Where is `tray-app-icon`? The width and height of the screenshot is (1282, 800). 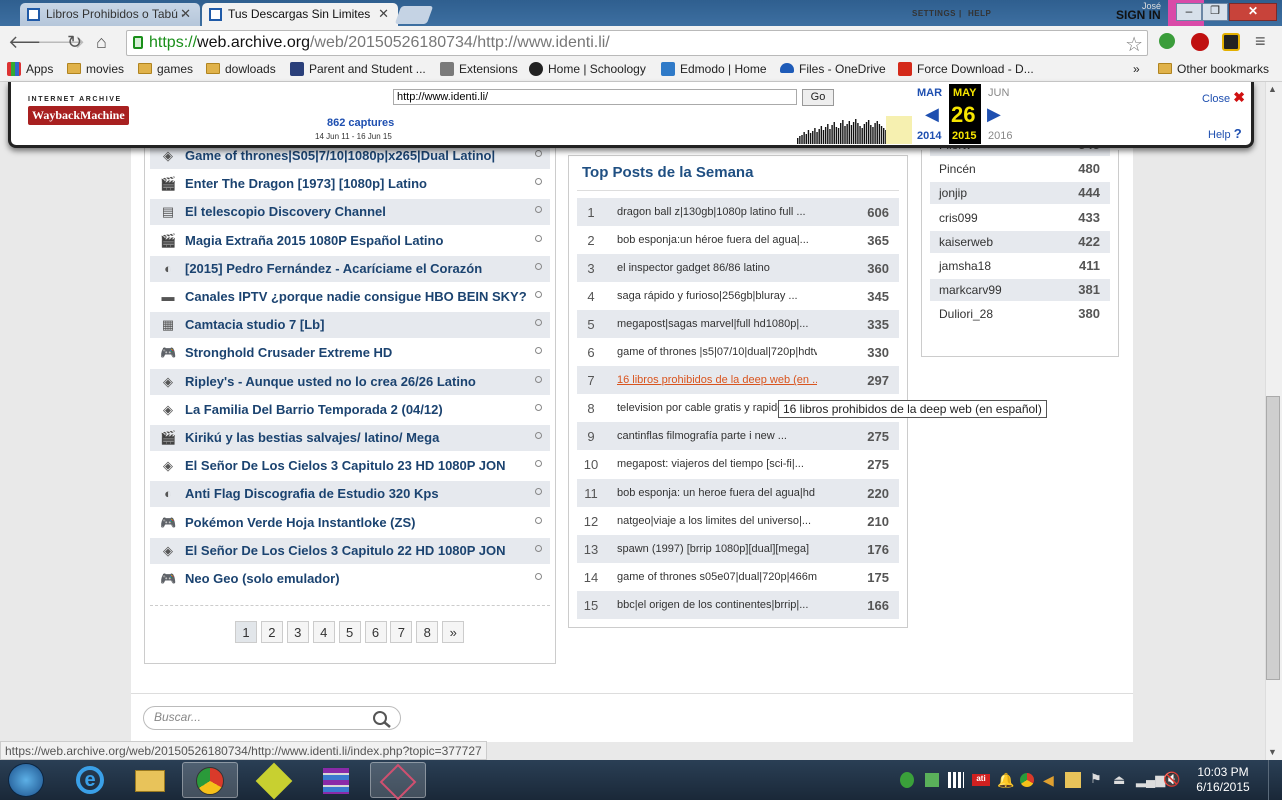
tray-app-icon is located at coordinates (1073, 780).